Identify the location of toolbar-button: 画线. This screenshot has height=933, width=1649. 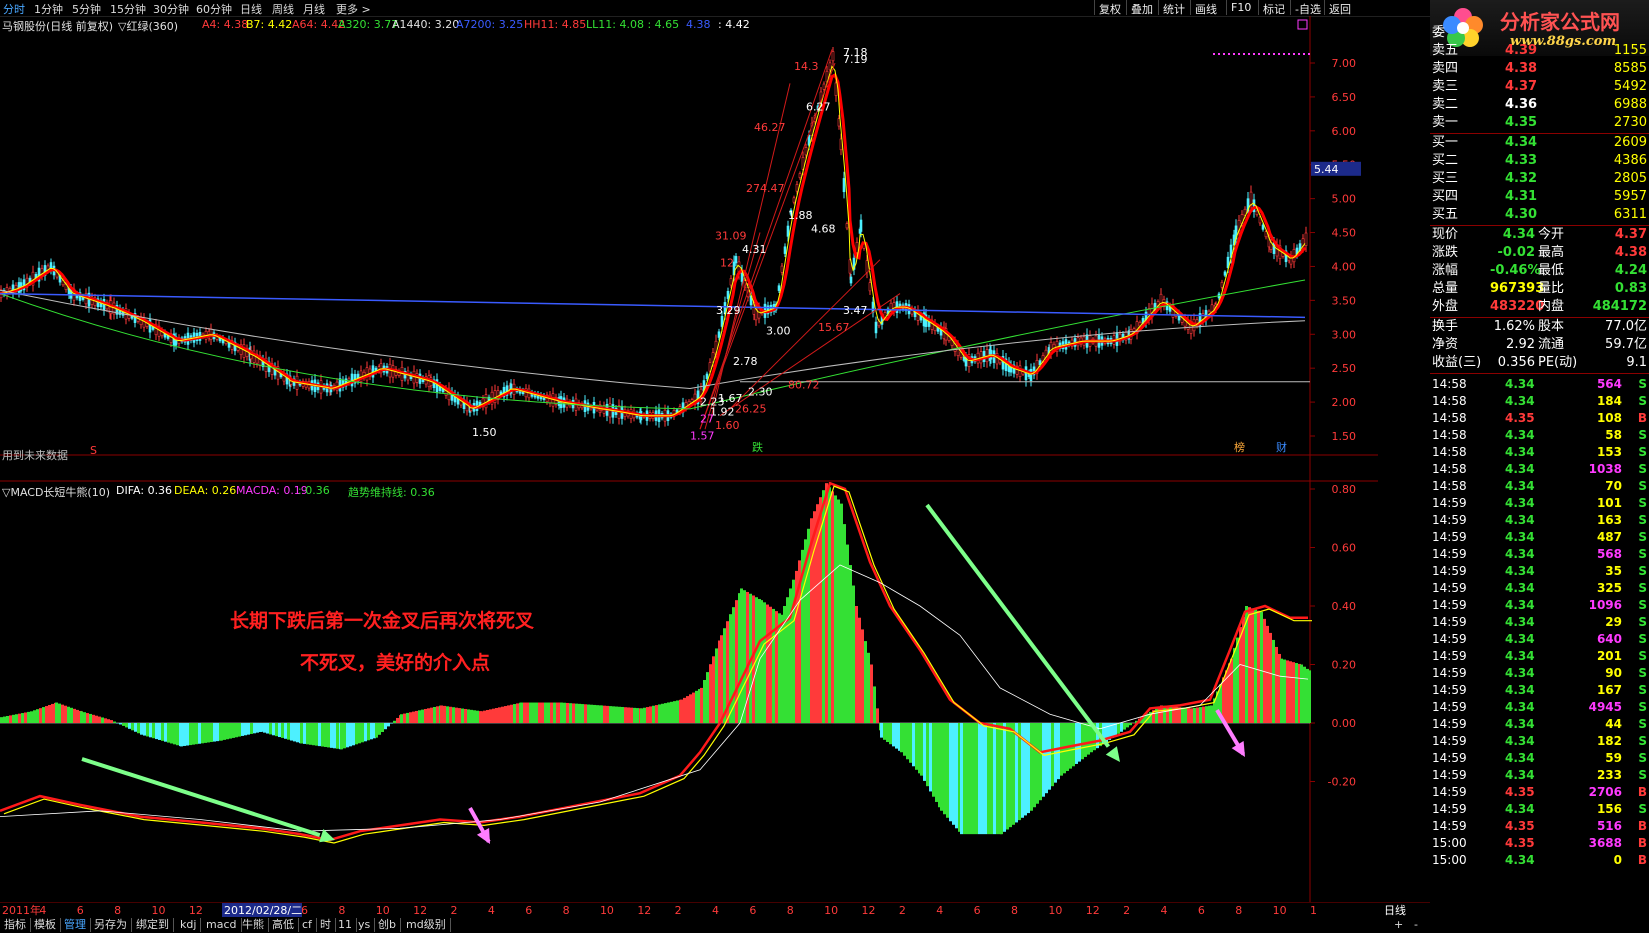
(1205, 8).